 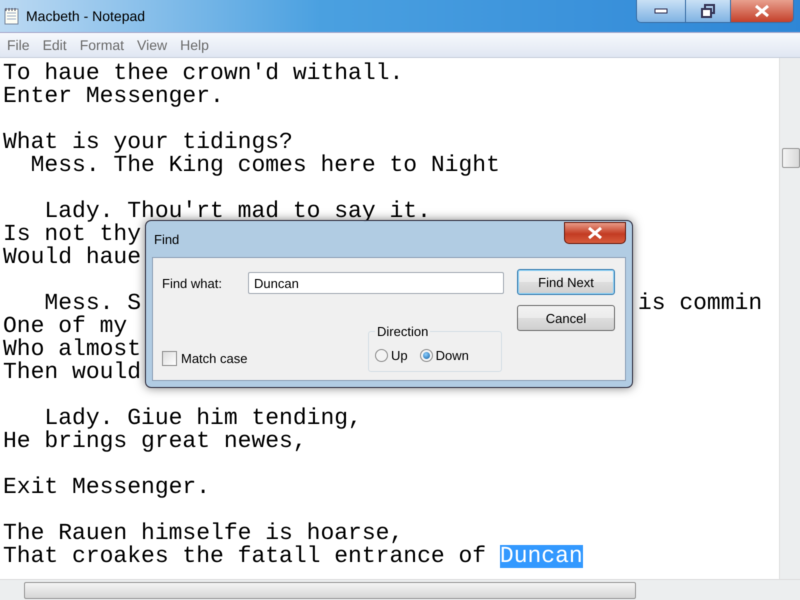 What do you see at coordinates (566, 282) in the screenshot?
I see `find-next-button: Find Next` at bounding box center [566, 282].